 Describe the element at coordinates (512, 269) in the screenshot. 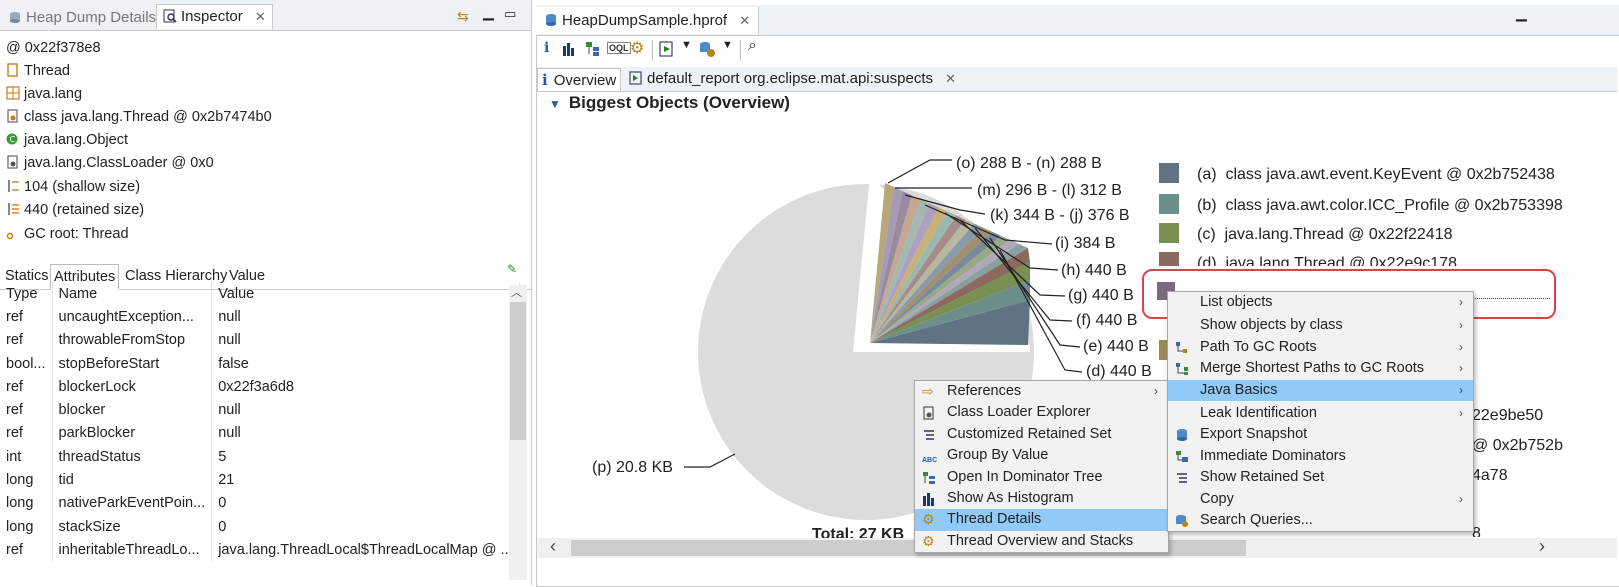

I see `pin-icon: ✎` at that location.